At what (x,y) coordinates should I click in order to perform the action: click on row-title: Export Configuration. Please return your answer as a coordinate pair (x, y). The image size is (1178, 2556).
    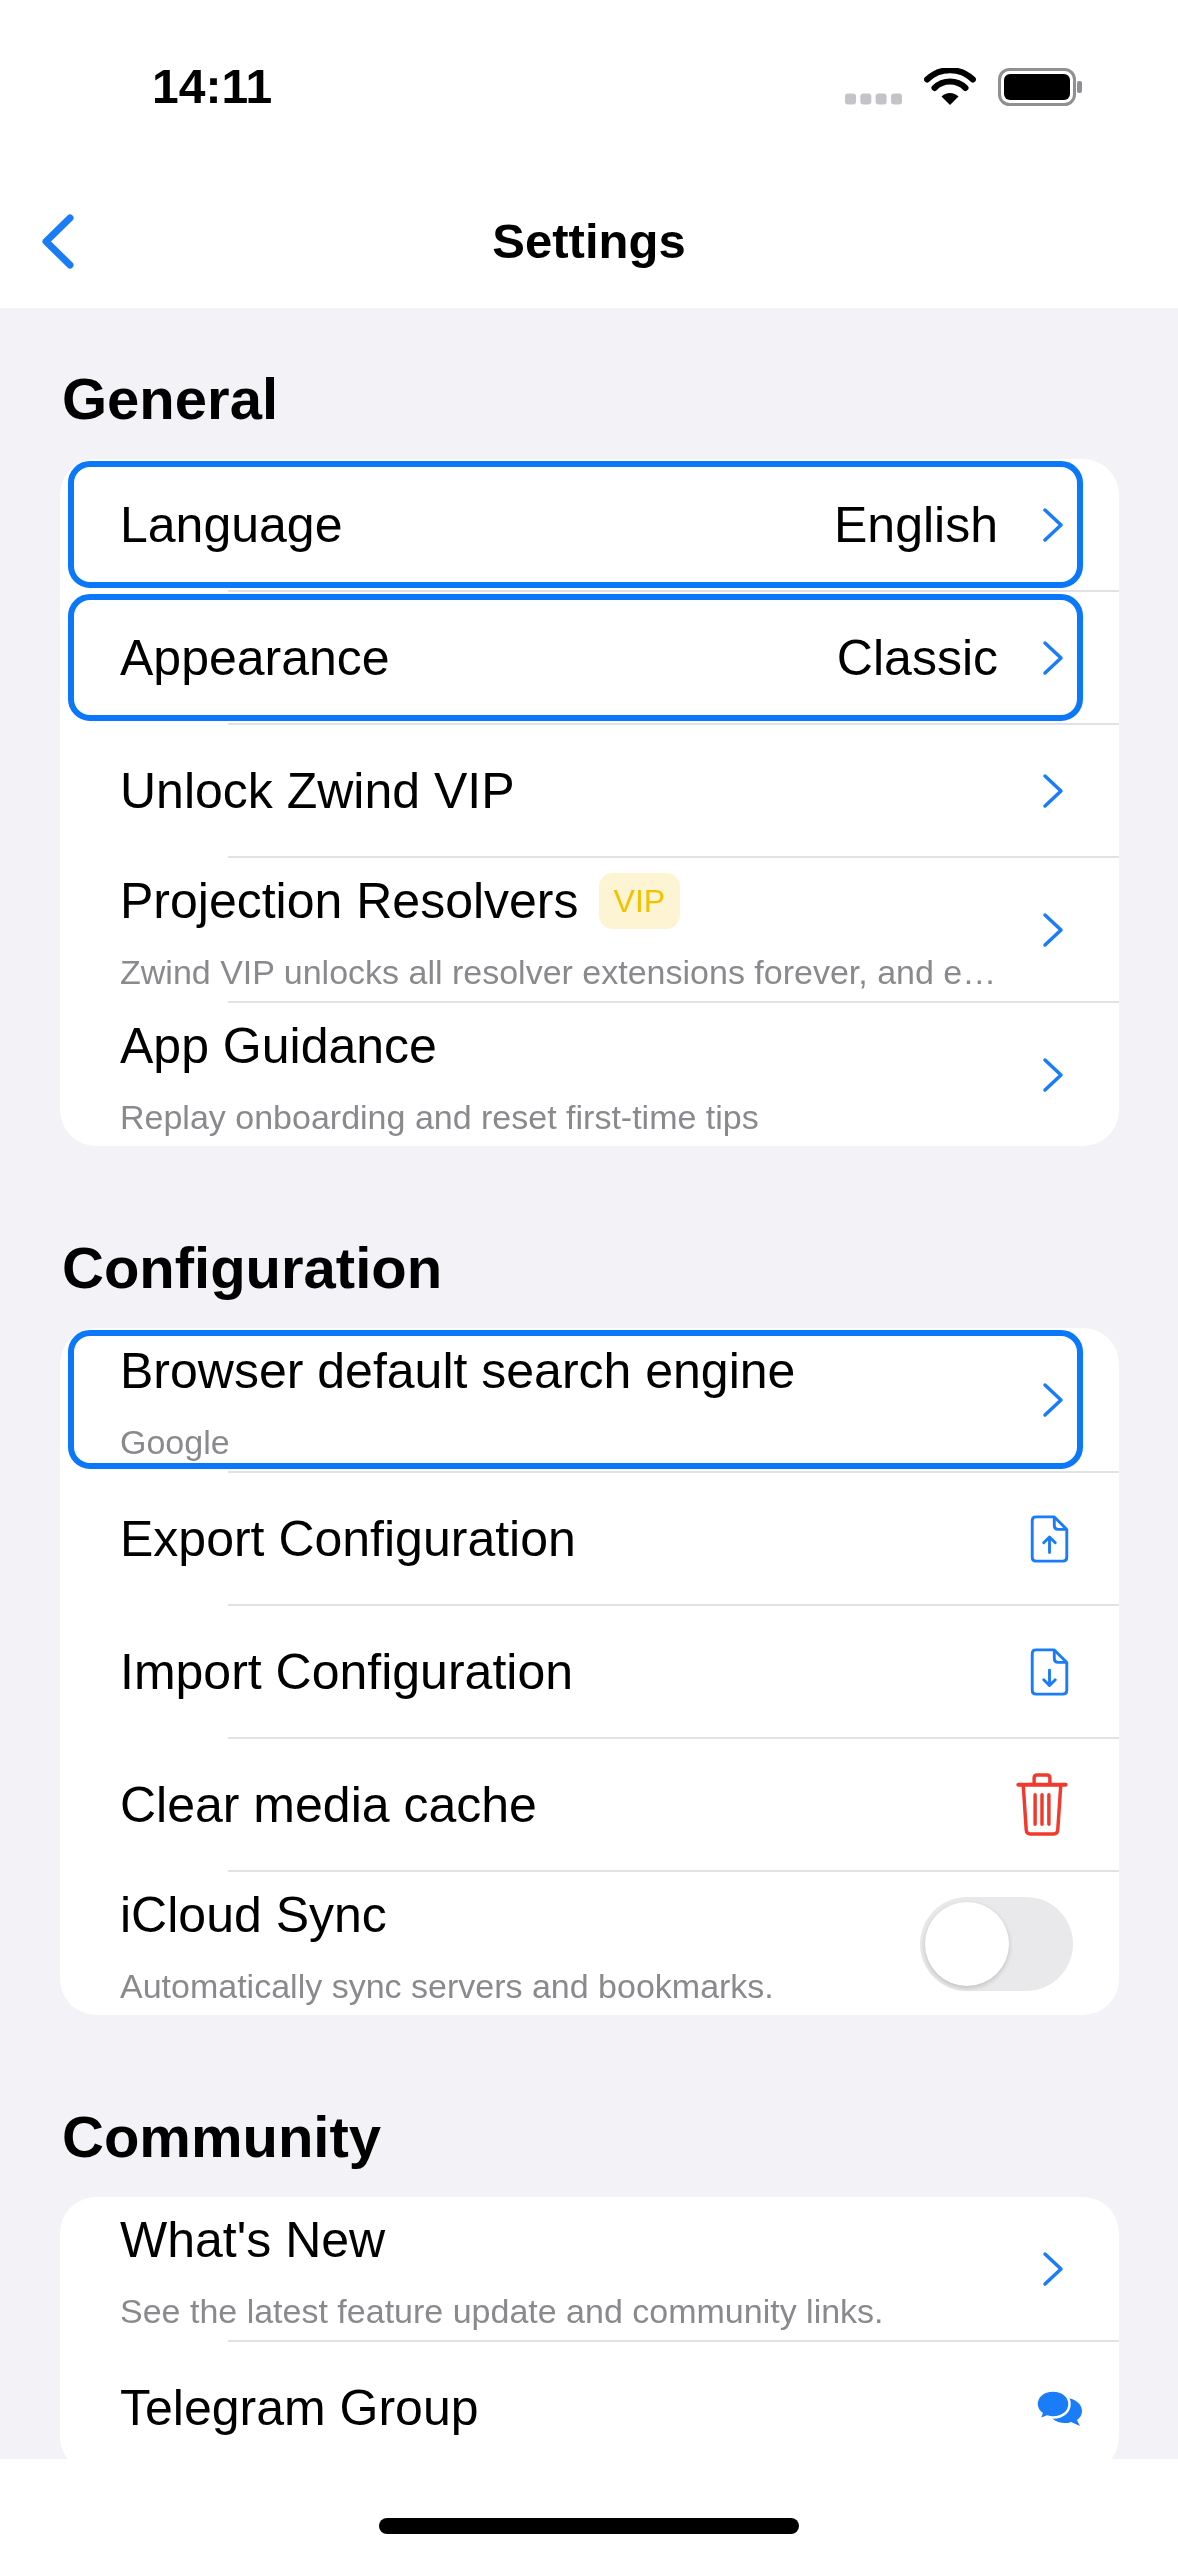
    Looking at the image, I should click on (348, 1538).